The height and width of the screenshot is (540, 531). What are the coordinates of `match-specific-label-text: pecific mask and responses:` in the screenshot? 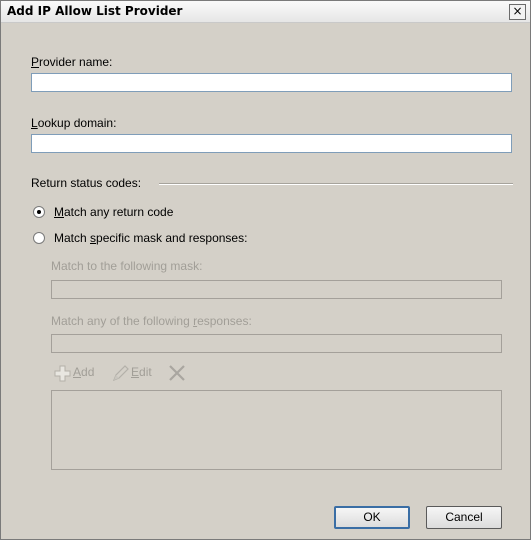 It's located at (172, 238).